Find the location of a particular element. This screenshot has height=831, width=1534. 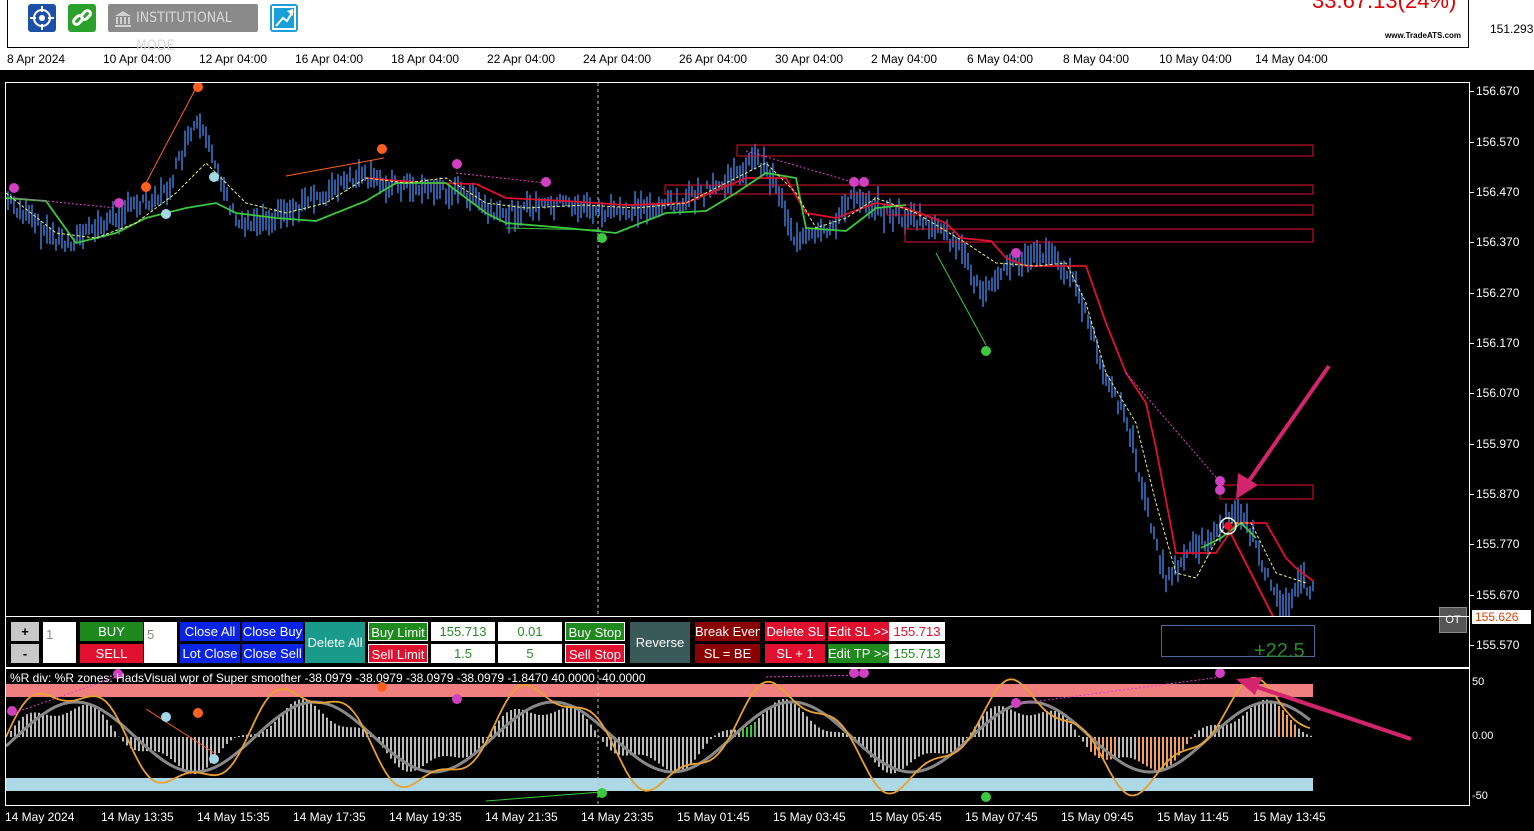

delete-sl-button: Delete SL is located at coordinates (795, 631).